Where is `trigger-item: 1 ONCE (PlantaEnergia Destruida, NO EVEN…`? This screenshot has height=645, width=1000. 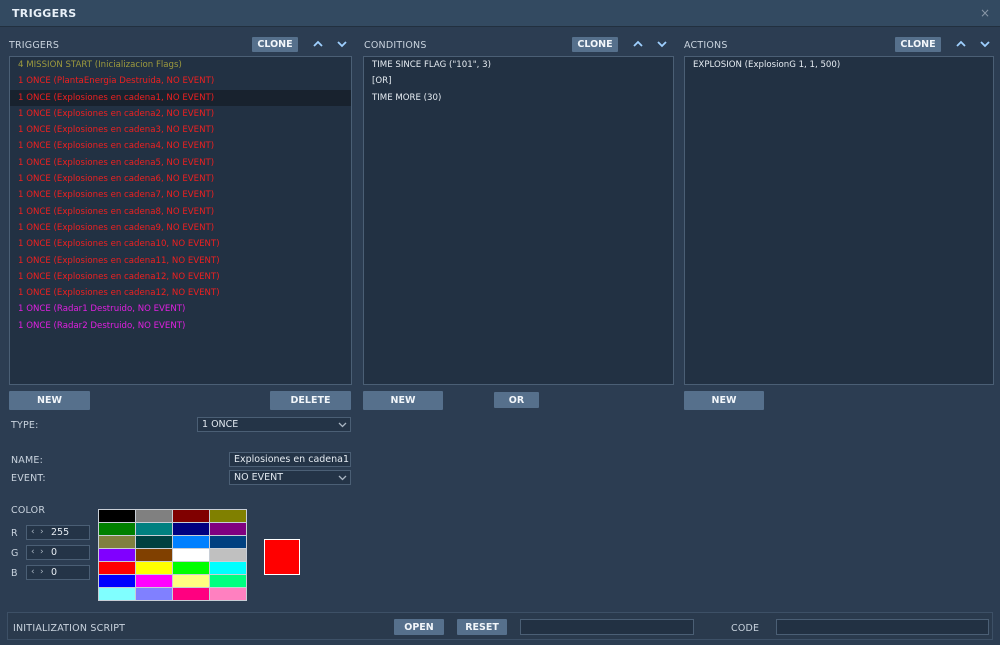 trigger-item: 1 ONCE (PlantaEnergia Destruida, NO EVEN… is located at coordinates (180, 81).